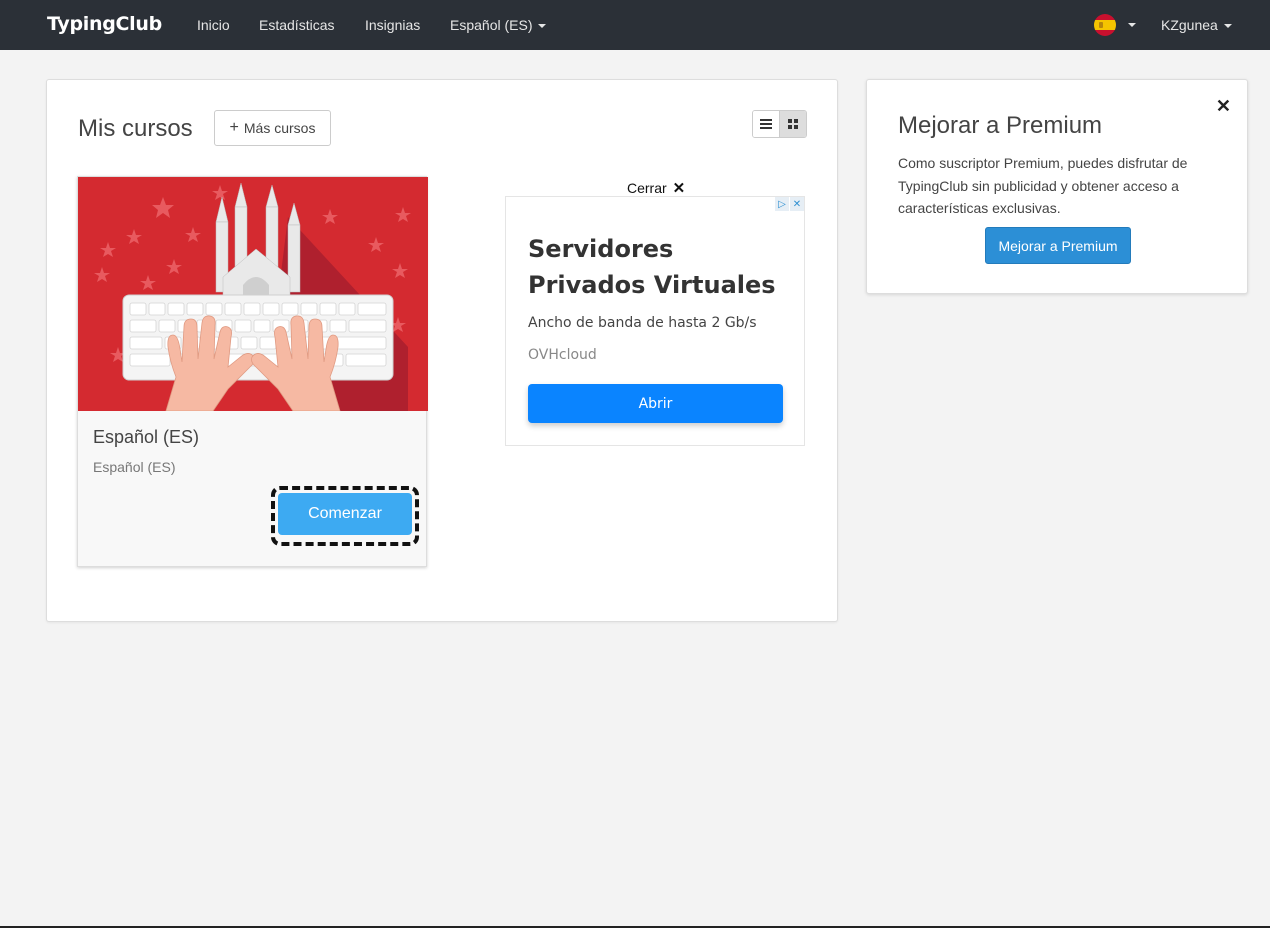  Describe the element at coordinates (296, 25) in the screenshot. I see `nav-link-estadisticas: Estadísticas` at that location.